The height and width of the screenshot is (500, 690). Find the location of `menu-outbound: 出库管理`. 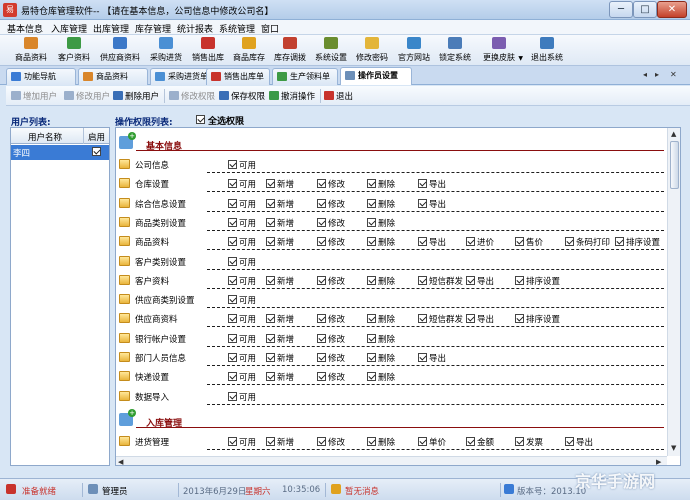

menu-outbound: 出库管理 is located at coordinates (111, 28).